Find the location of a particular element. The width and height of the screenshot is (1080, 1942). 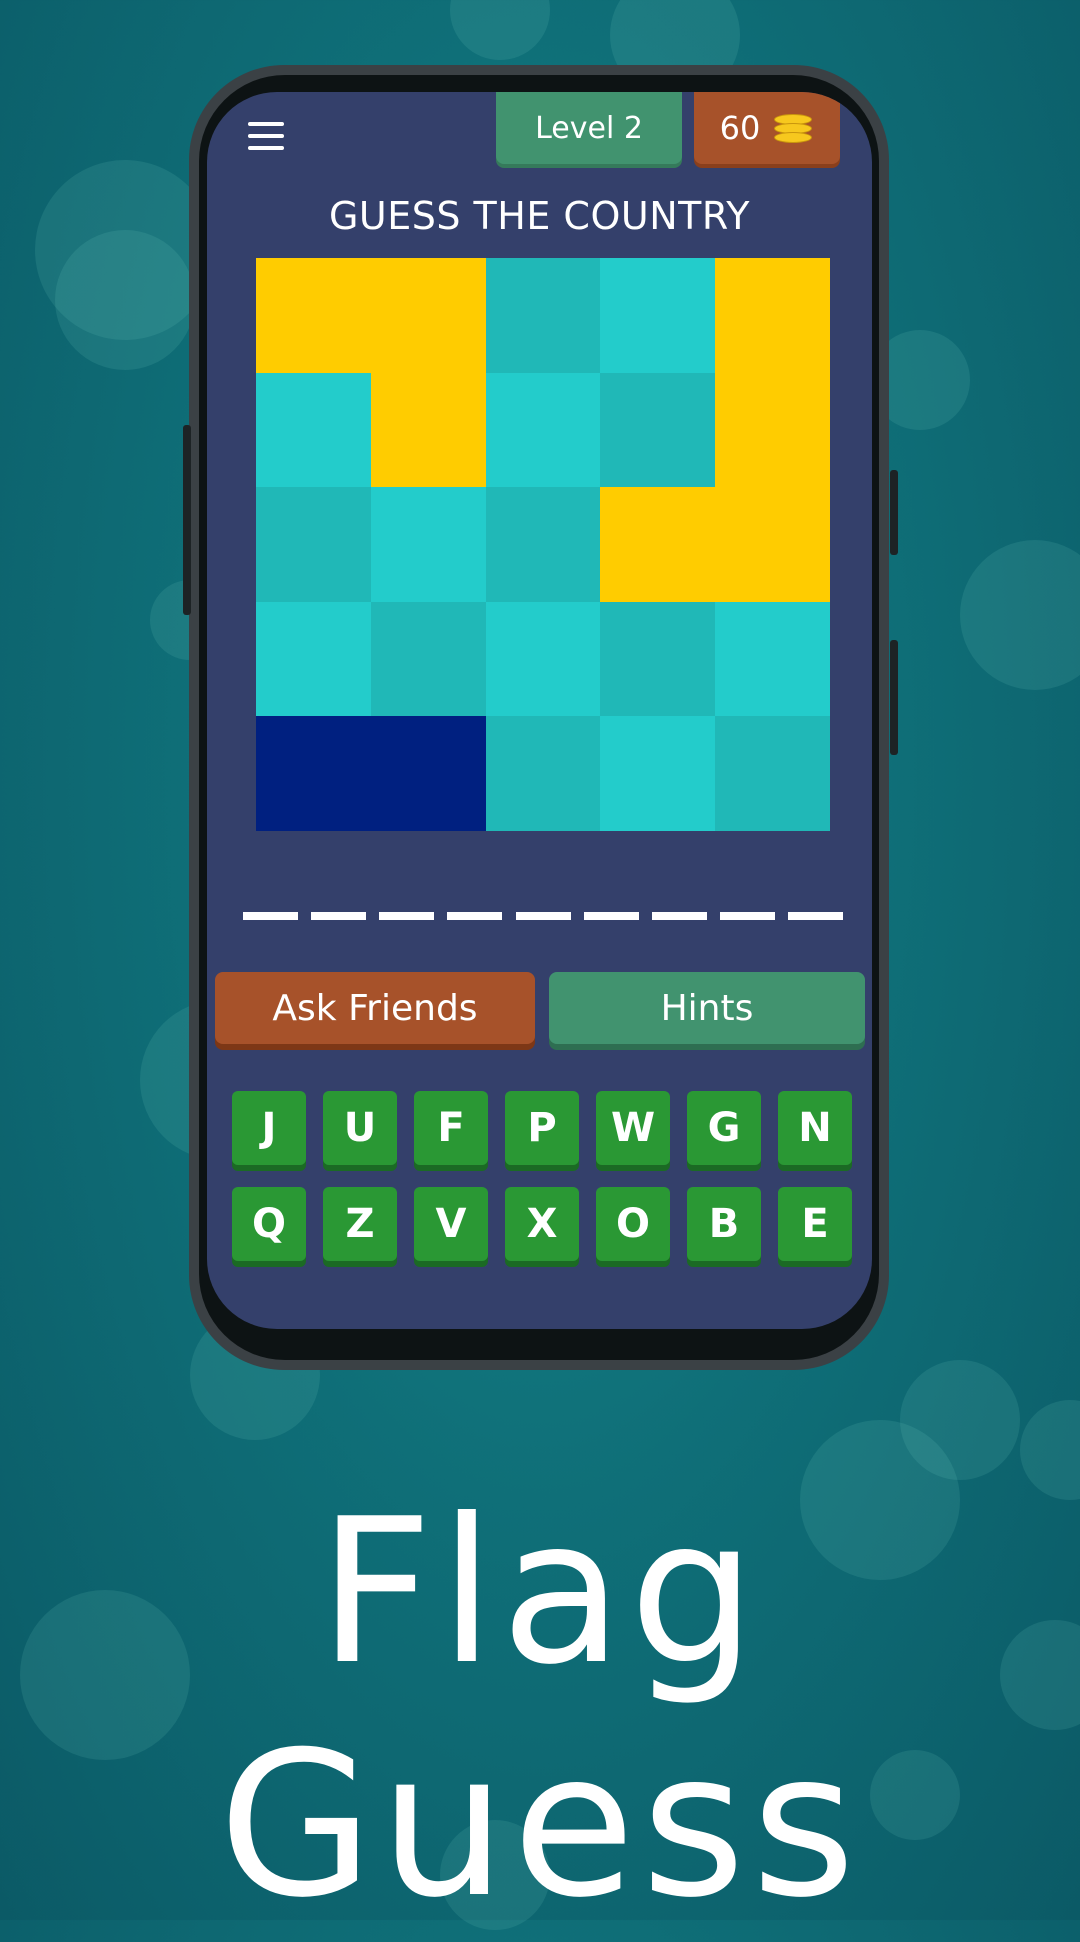

ask-friends-button: Ask Friends is located at coordinates (375, 1008).